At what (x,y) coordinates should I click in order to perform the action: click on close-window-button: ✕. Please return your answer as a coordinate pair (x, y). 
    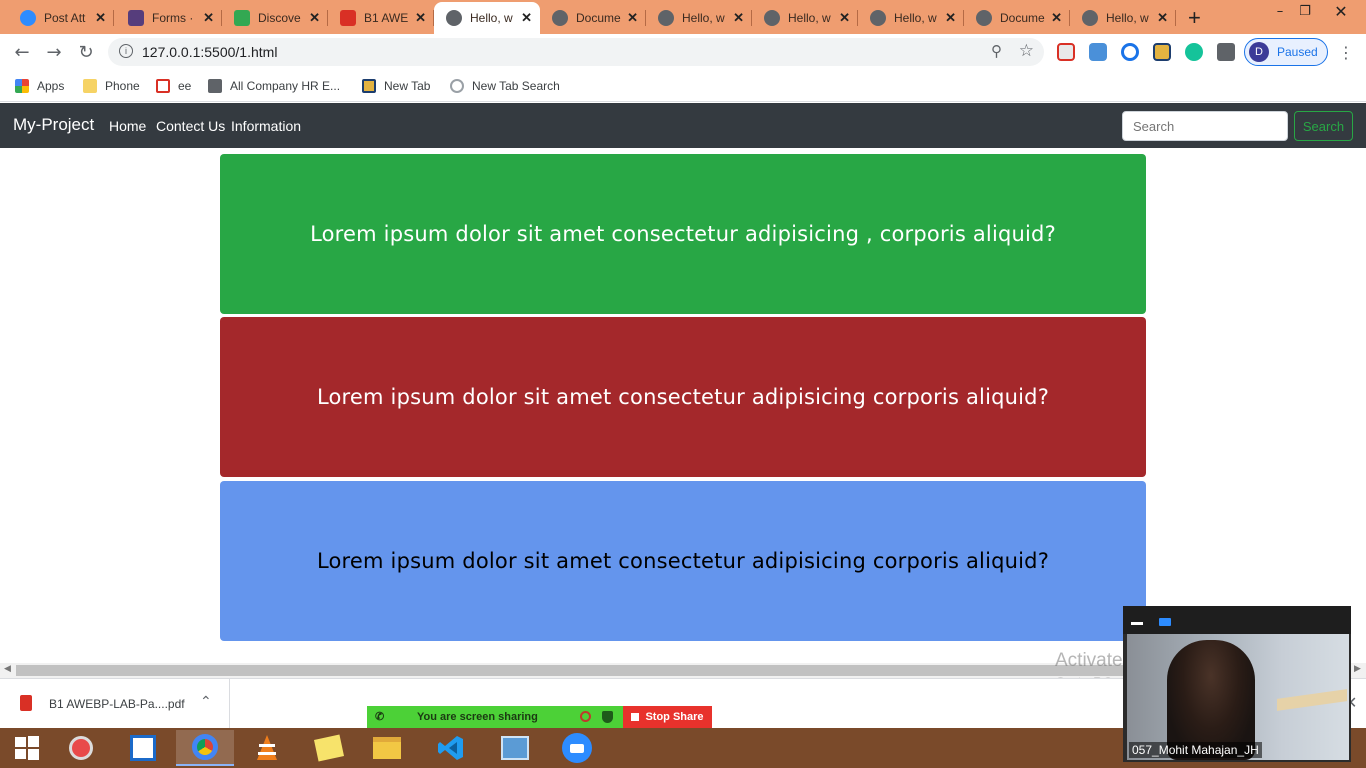
    Looking at the image, I should click on (1341, 11).